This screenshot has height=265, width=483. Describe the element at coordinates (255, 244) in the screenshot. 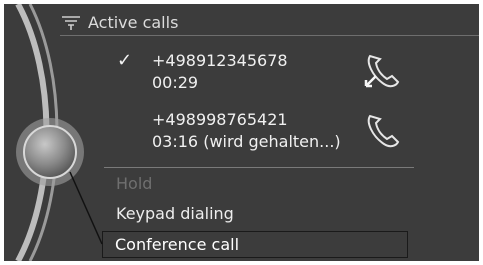

I see `conference-call-menu-item: Conference call` at that location.